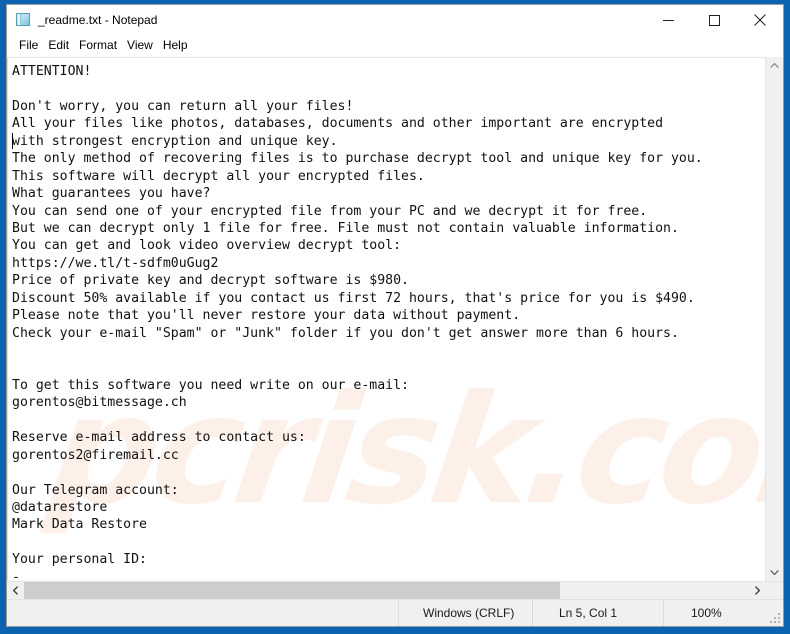 Image resolution: width=790 pixels, height=634 pixels. I want to click on text-line: Reserve e-mail address to contact us:, so click(159, 438).